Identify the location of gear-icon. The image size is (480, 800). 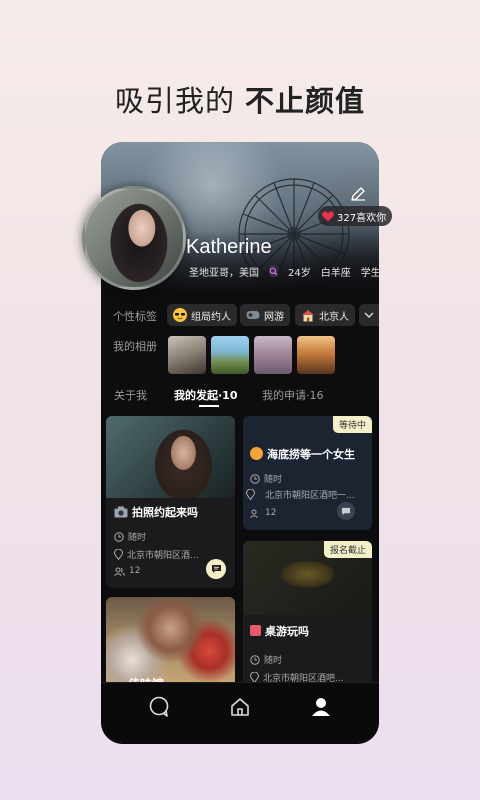
(240, 162).